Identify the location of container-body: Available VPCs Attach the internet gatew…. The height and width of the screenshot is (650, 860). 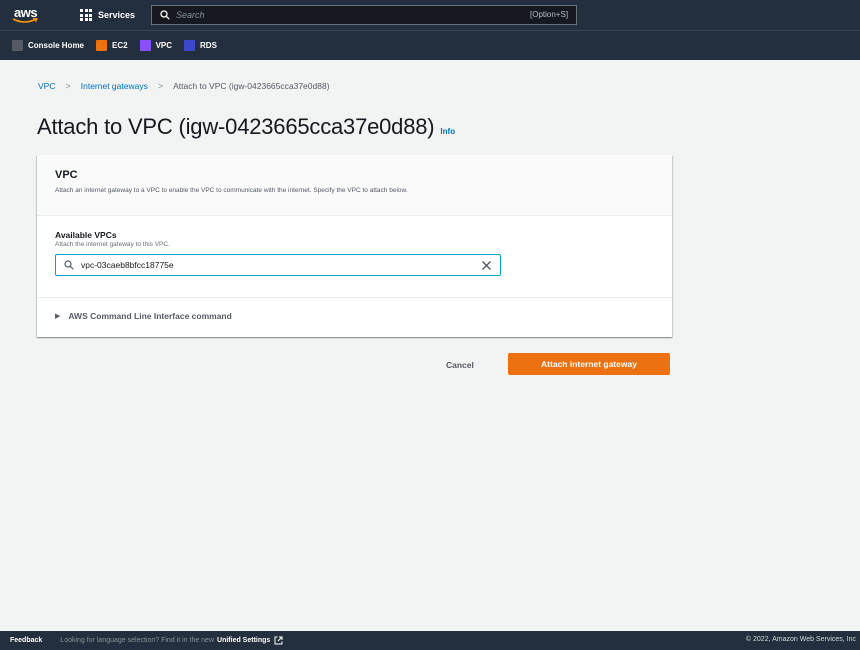
(354, 257).